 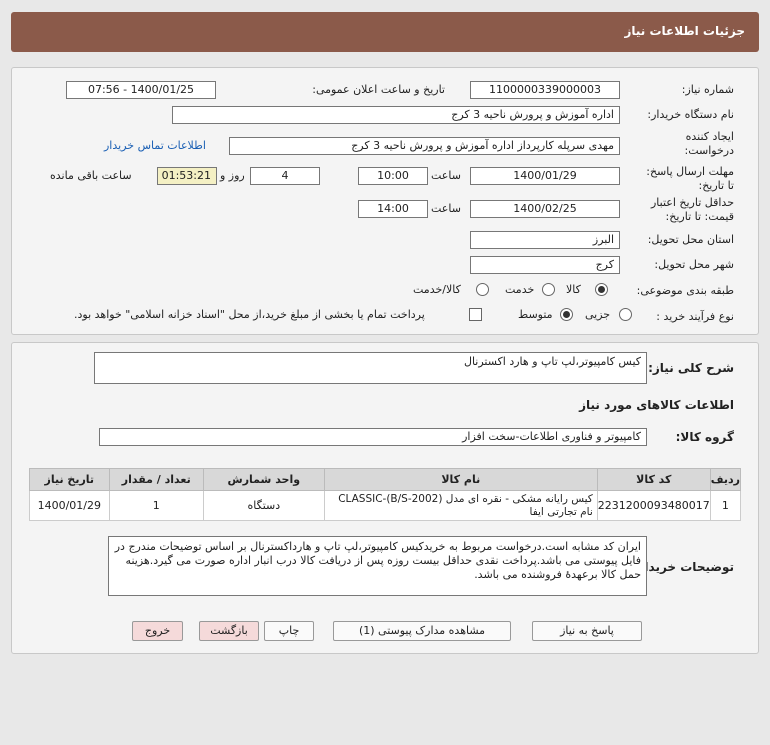 What do you see at coordinates (625, 314) in the screenshot?
I see `purchase-radio-minor` at bounding box center [625, 314].